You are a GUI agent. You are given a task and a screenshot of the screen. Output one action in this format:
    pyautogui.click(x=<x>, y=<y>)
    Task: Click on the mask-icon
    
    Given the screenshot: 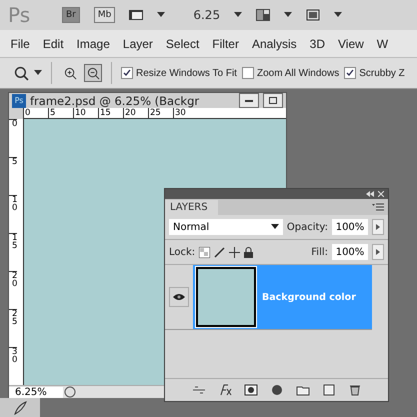 What is the action you would take?
    pyautogui.click(x=251, y=390)
    